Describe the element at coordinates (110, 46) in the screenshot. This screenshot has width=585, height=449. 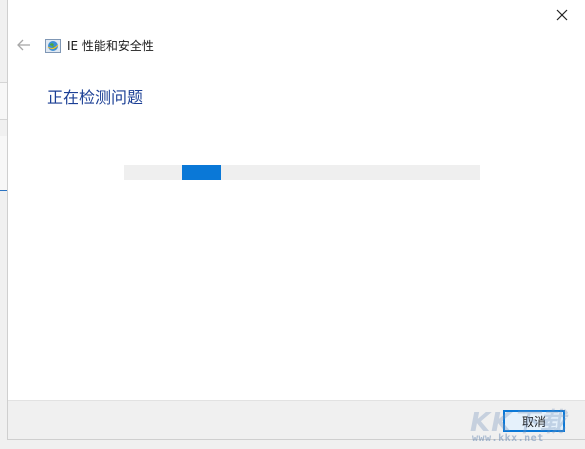
I see `window-title: IE 性能和安全性` at that location.